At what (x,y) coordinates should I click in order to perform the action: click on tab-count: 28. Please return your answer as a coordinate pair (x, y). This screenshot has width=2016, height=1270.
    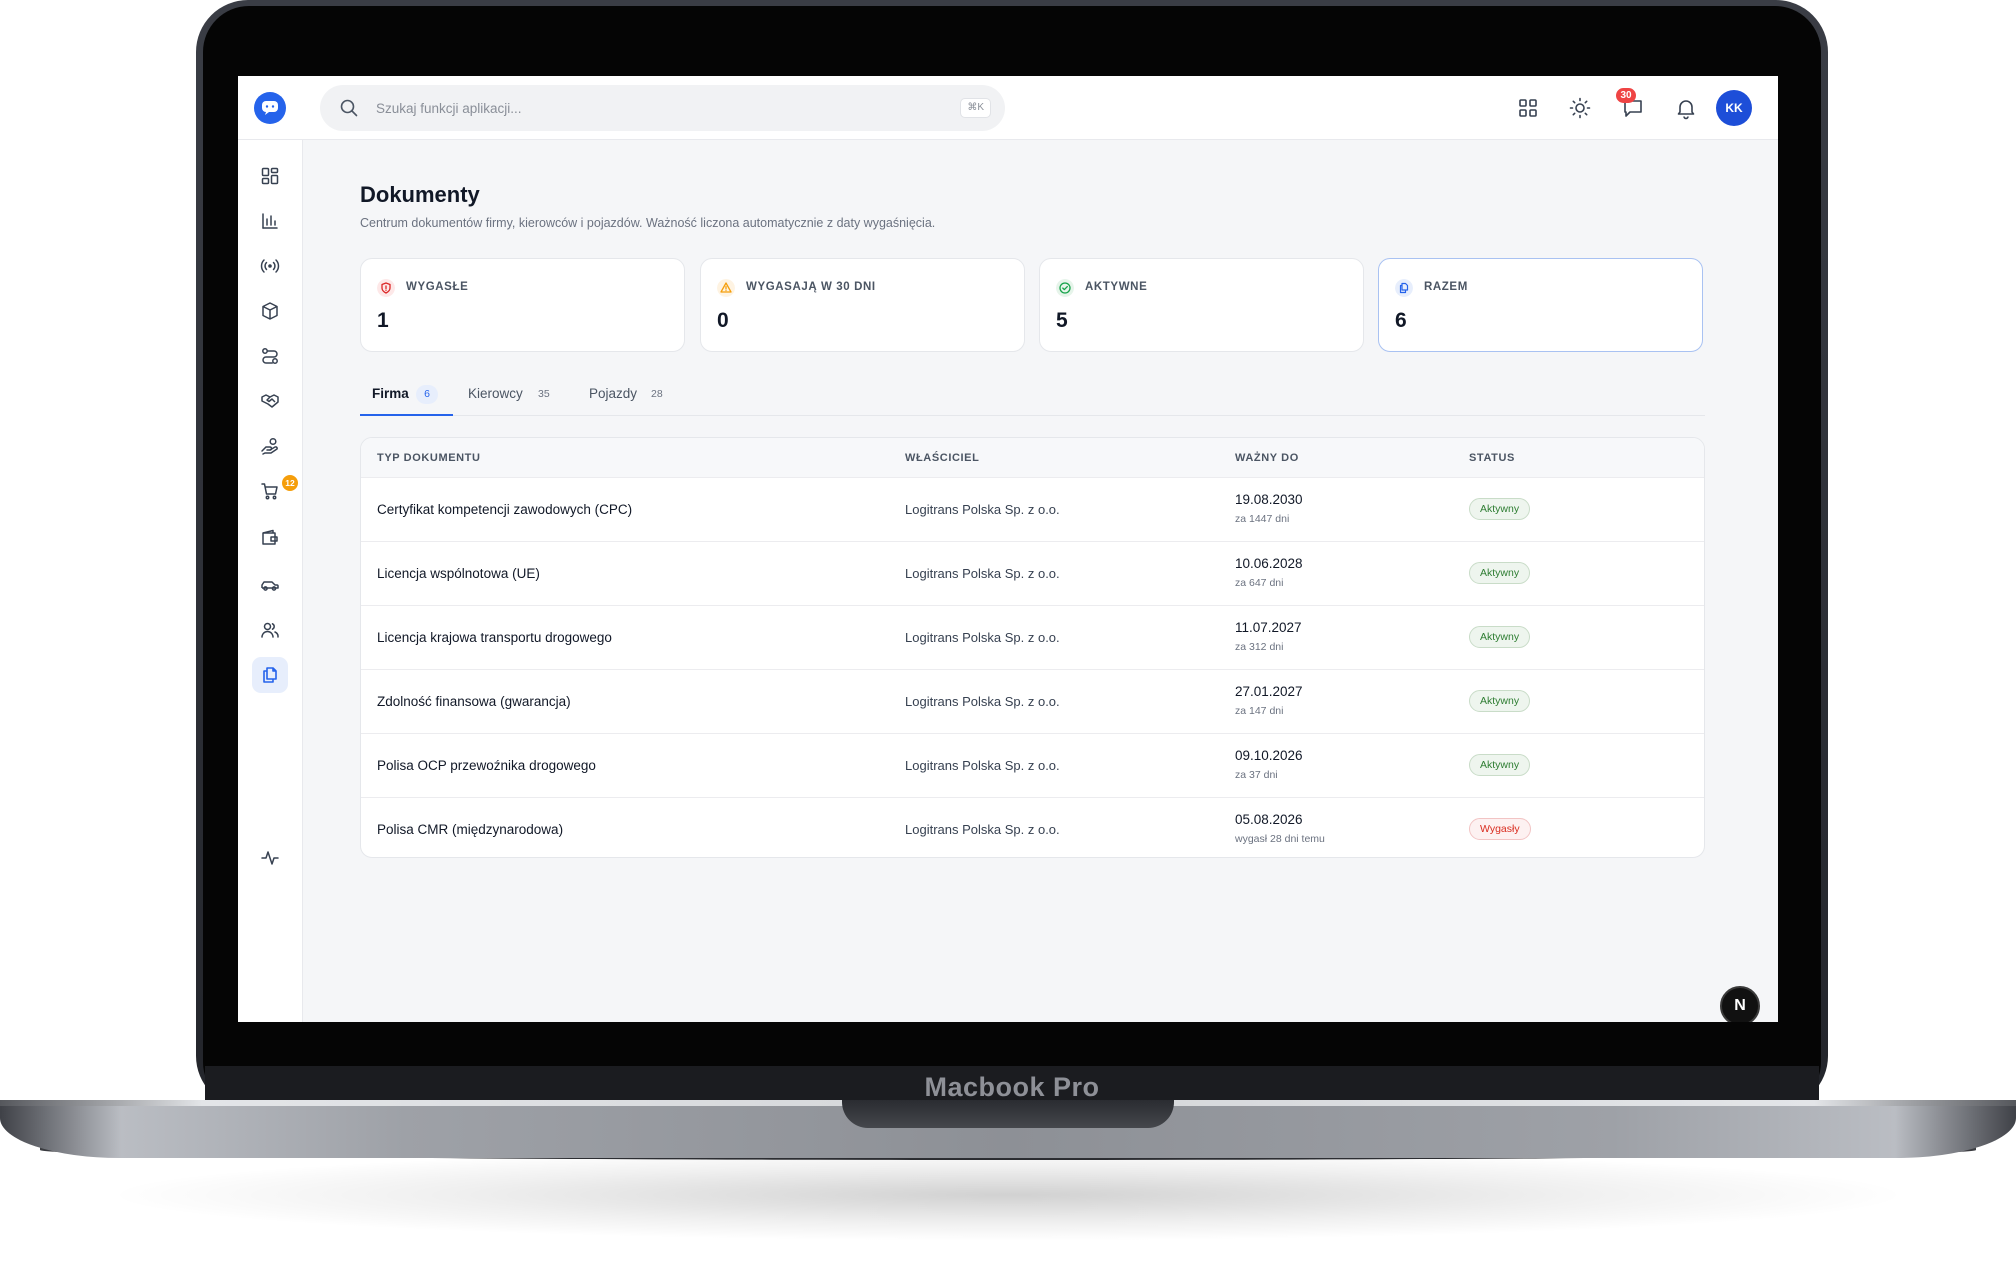
    Looking at the image, I should click on (657, 394).